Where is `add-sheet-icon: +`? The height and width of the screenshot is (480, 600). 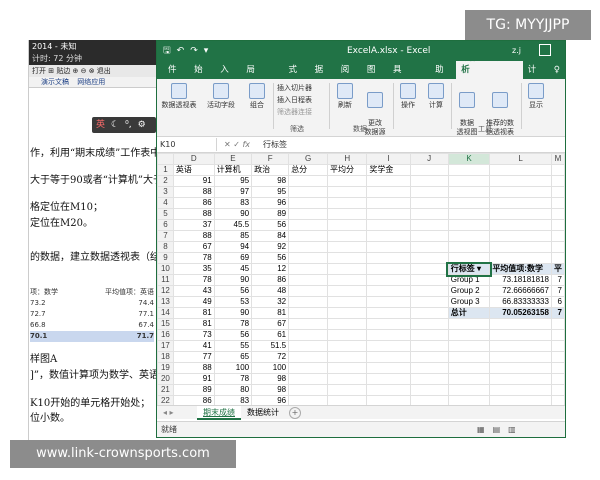 add-sheet-icon: + is located at coordinates (295, 412).